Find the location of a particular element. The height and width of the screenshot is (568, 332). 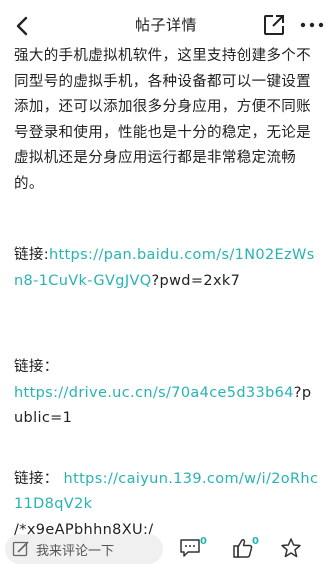

download-link: https://caiyun.139.com/w/i/2oRhc11D8qV2k is located at coordinates (166, 492).